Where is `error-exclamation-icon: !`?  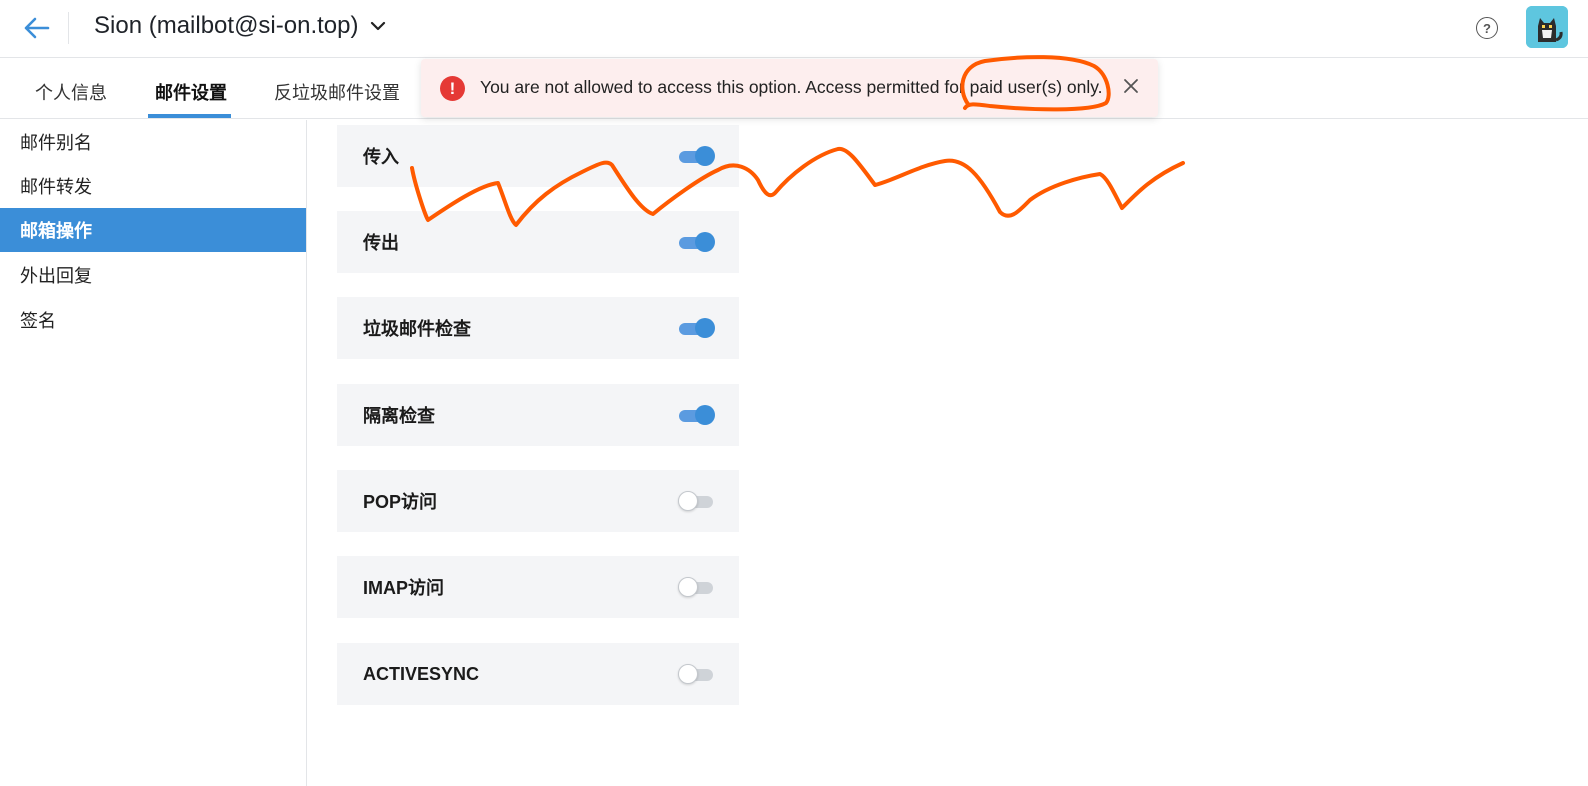 error-exclamation-icon: ! is located at coordinates (452, 88).